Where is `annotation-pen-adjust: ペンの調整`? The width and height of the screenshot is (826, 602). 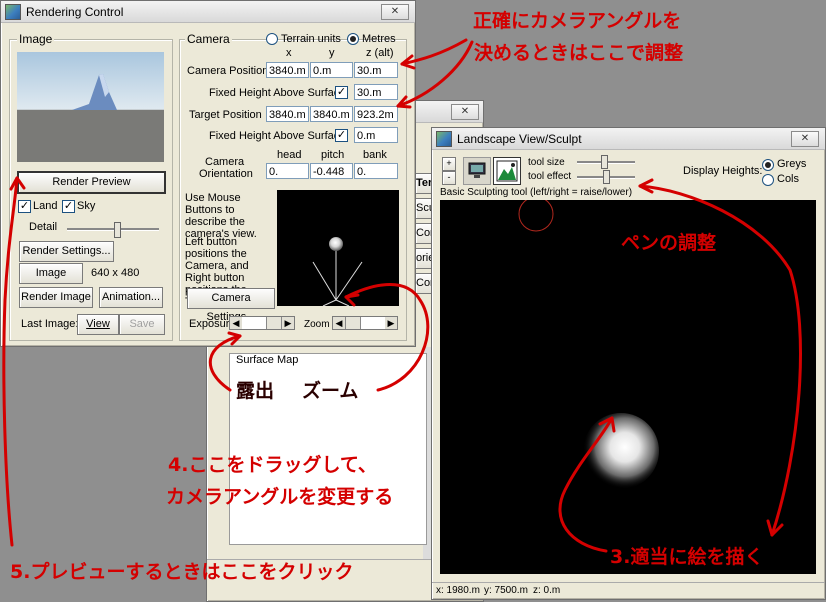
annotation-pen-adjust: ペンの調整 is located at coordinates (669, 243).